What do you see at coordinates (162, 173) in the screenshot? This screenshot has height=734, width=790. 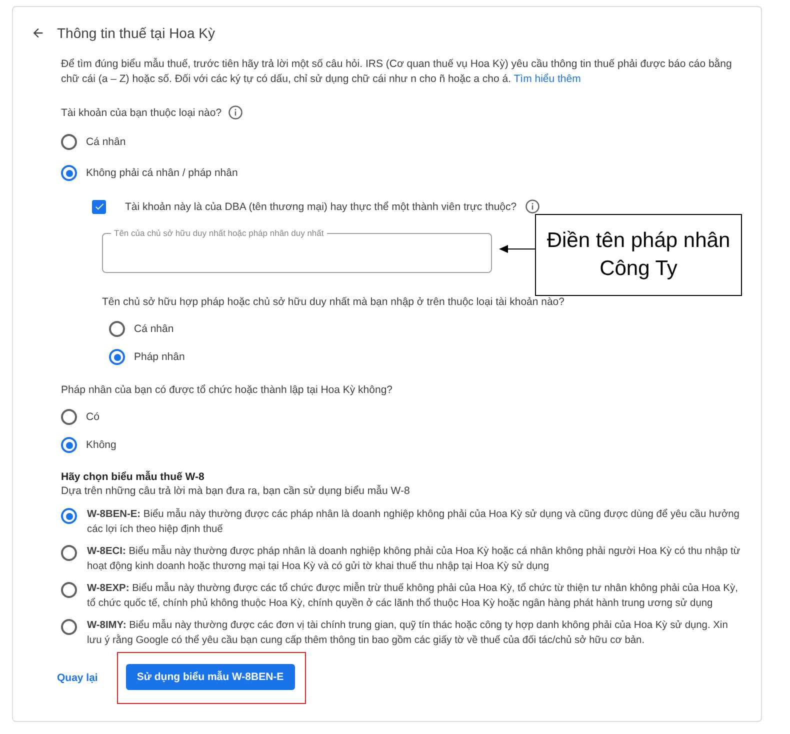 I see `radio-label: Không phải cá nhân / pháp nhân` at bounding box center [162, 173].